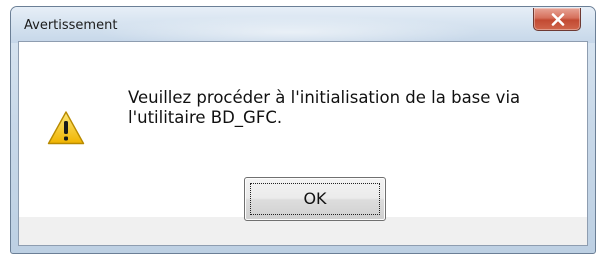 The image size is (607, 258). I want to click on close-button, so click(557, 19).